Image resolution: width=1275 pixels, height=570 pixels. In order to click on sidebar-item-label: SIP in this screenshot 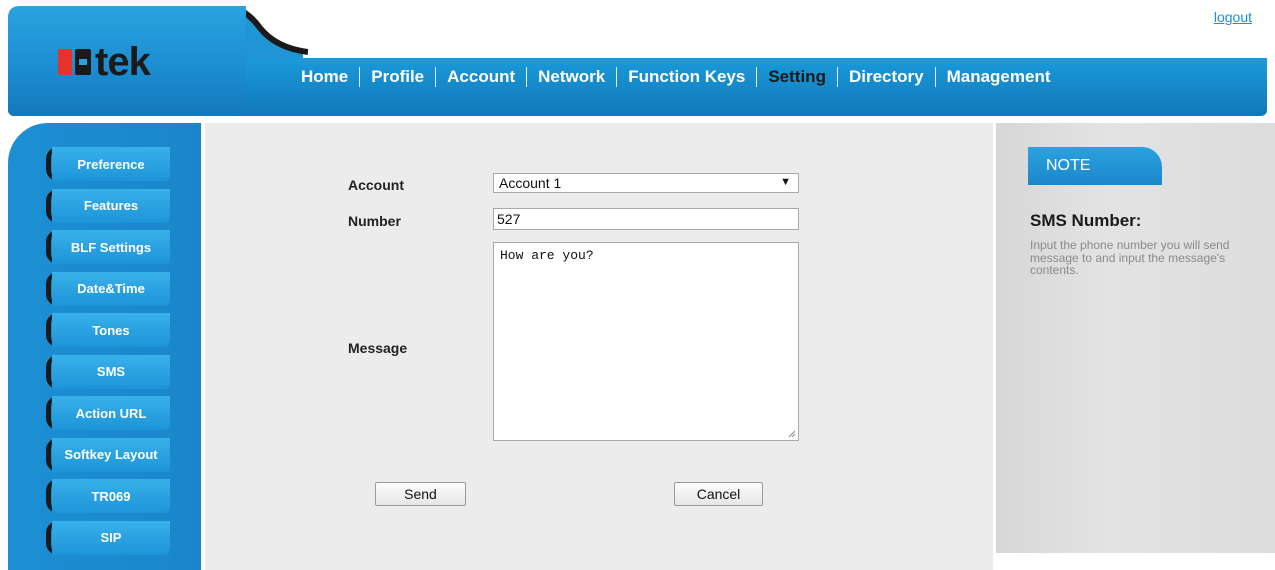, I will do `click(111, 537)`.